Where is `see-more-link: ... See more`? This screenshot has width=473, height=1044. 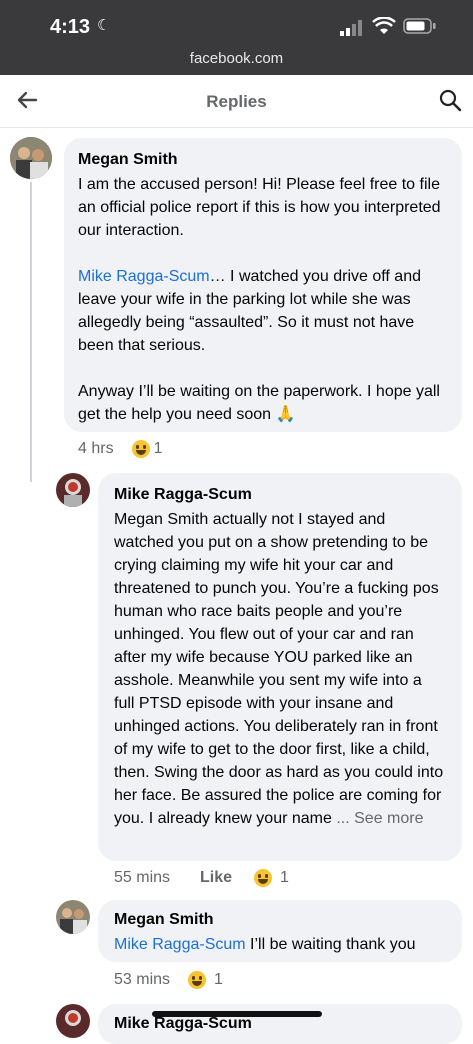
see-more-link: ... See more is located at coordinates (379, 818).